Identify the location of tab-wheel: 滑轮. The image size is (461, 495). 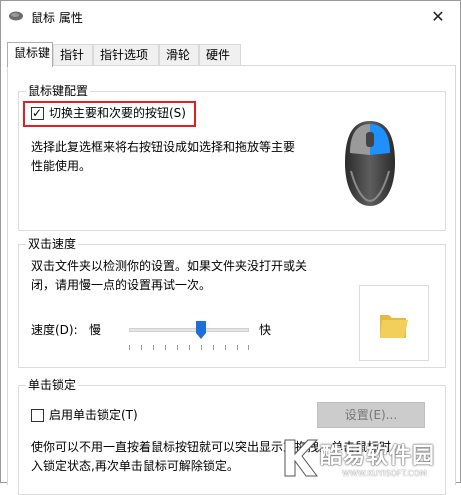
(179, 55).